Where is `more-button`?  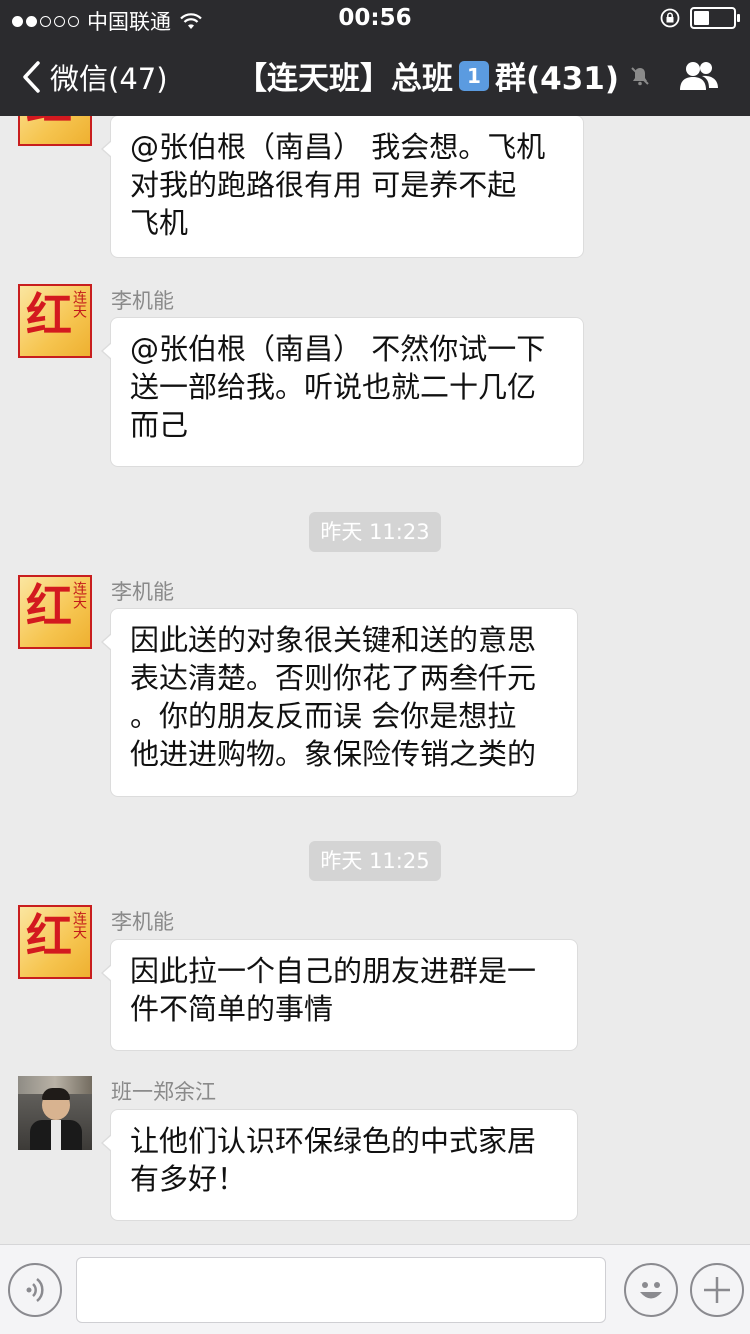 more-button is located at coordinates (717, 1290).